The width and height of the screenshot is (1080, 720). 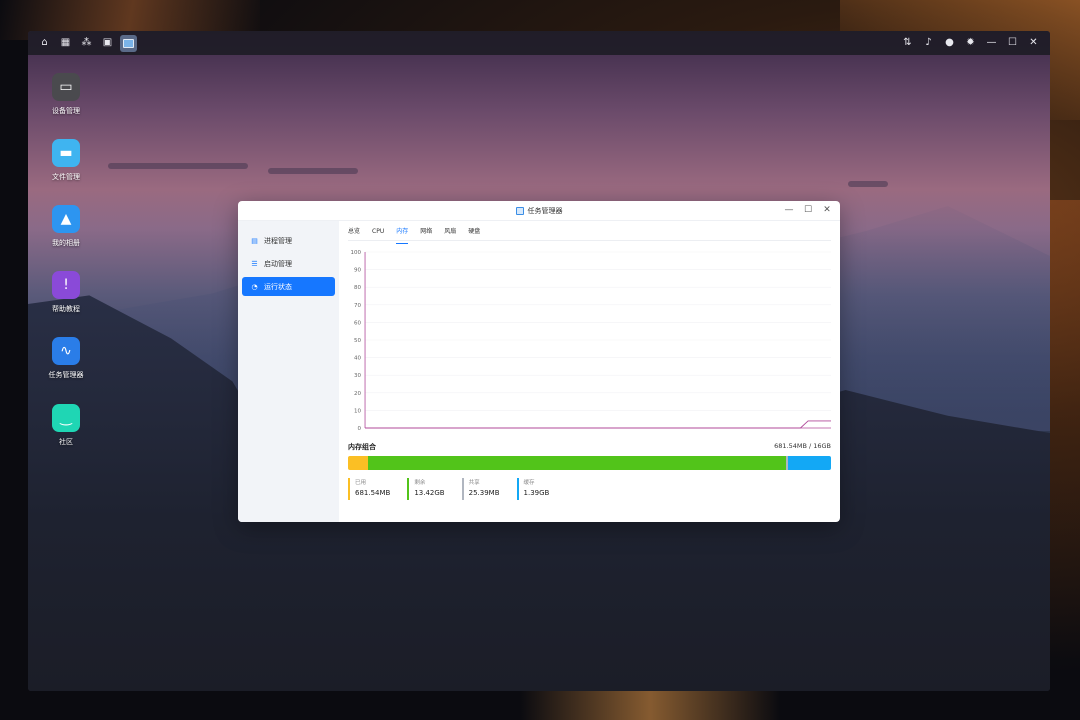 I want to click on sidebar-item-status: ◔ 运行状态, so click(x=288, y=286).